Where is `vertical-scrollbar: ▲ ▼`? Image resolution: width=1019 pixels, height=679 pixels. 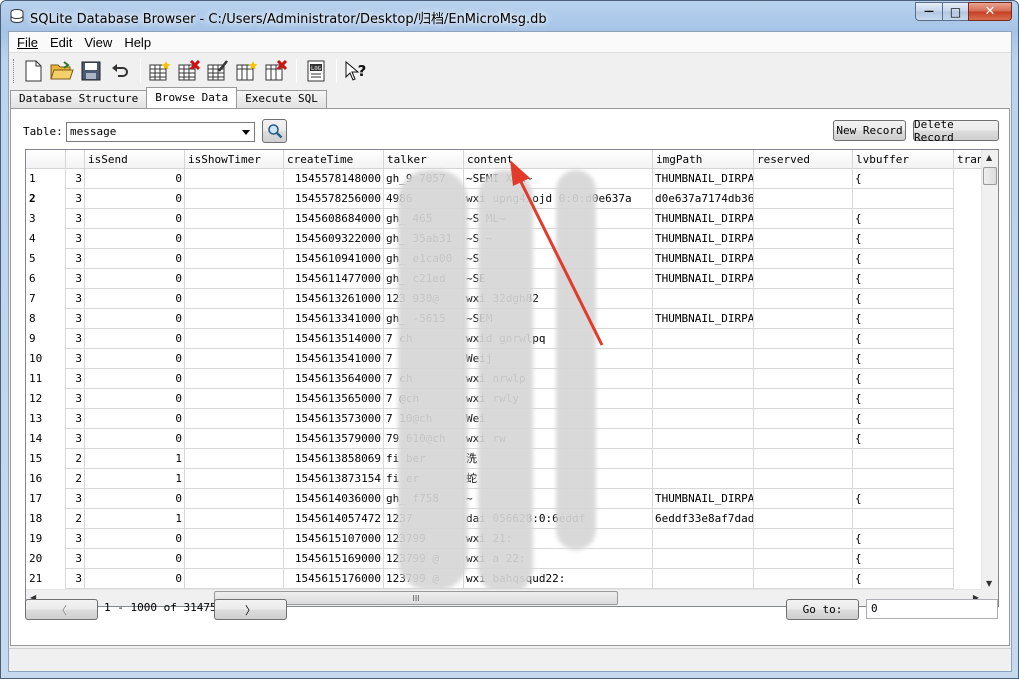
vertical-scrollbar: ▲ ▼ is located at coordinates (989, 370).